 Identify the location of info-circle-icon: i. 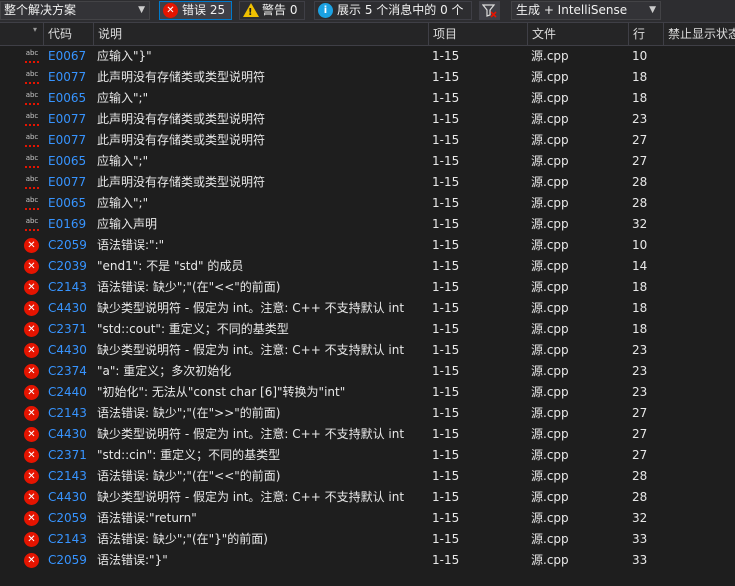
(325, 10).